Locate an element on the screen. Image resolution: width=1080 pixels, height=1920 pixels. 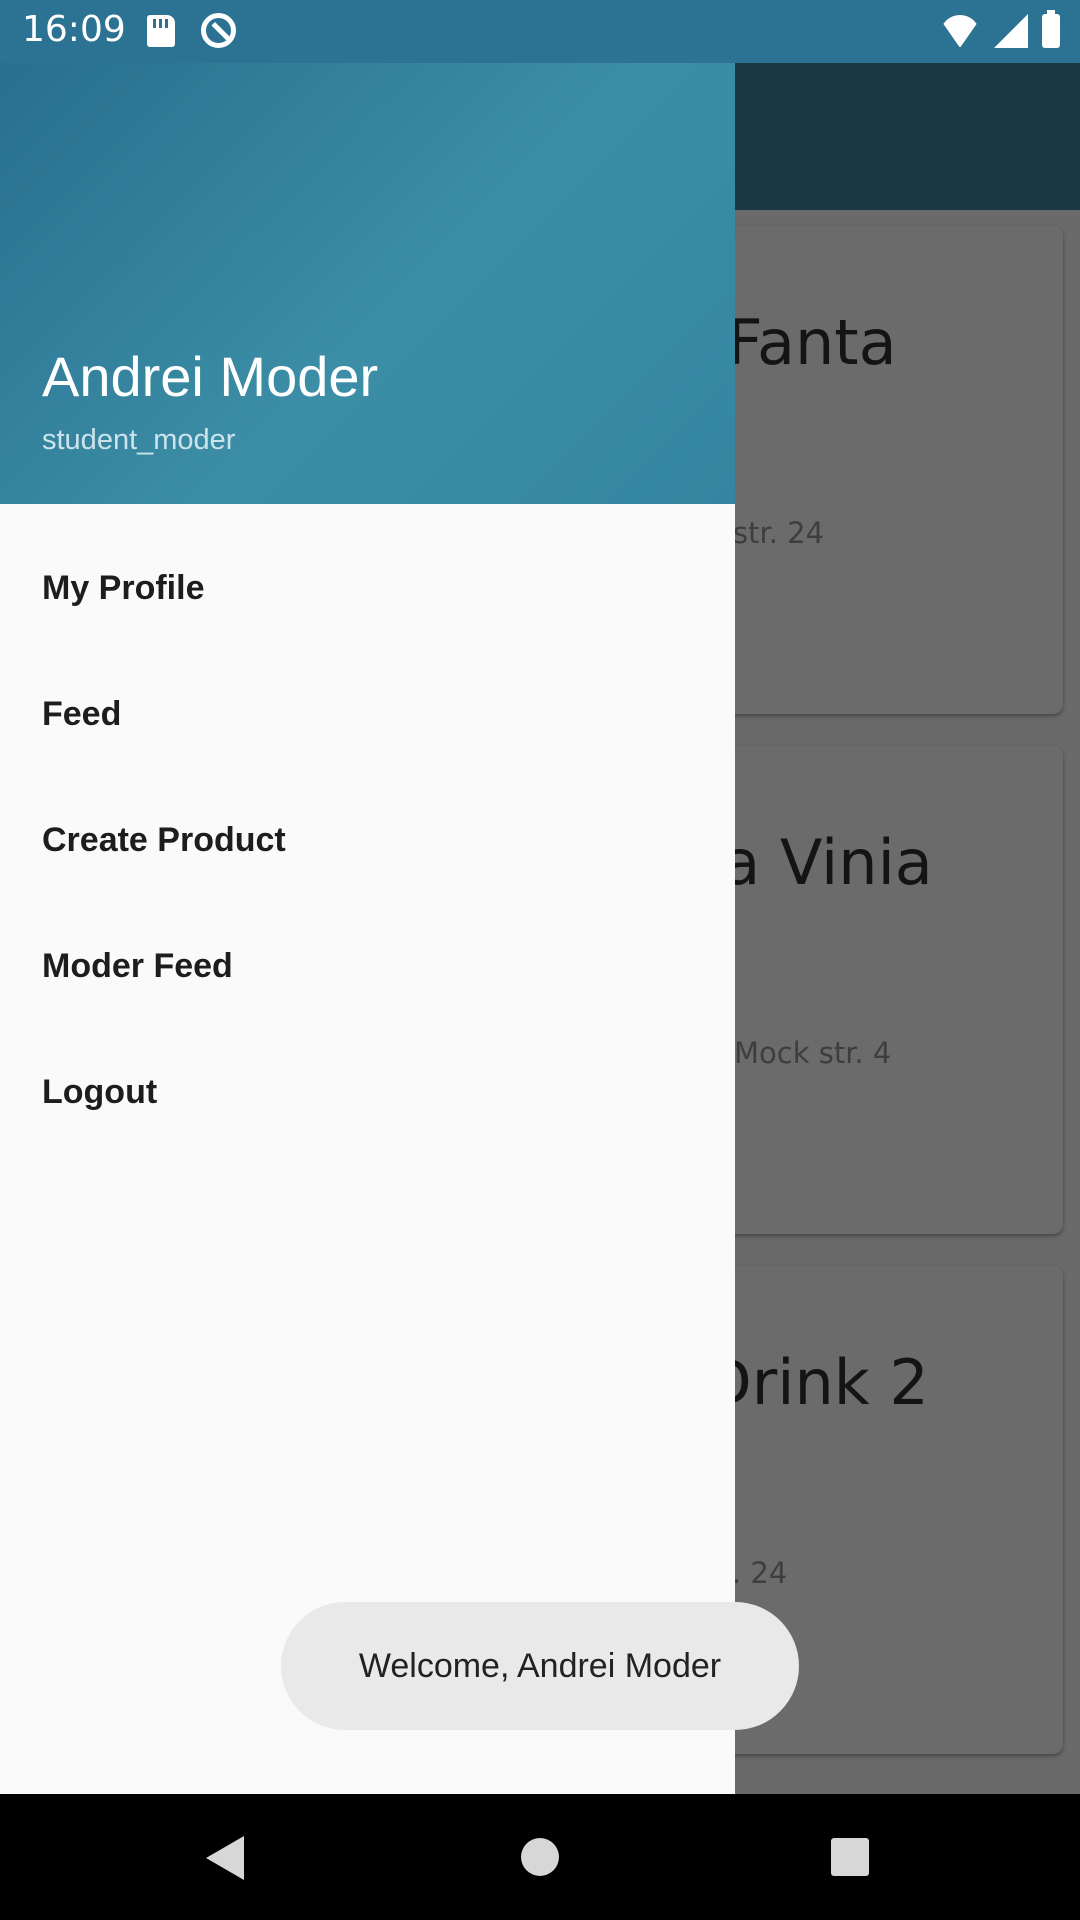
product-name: Drink 2 is located at coordinates (816, 1382).